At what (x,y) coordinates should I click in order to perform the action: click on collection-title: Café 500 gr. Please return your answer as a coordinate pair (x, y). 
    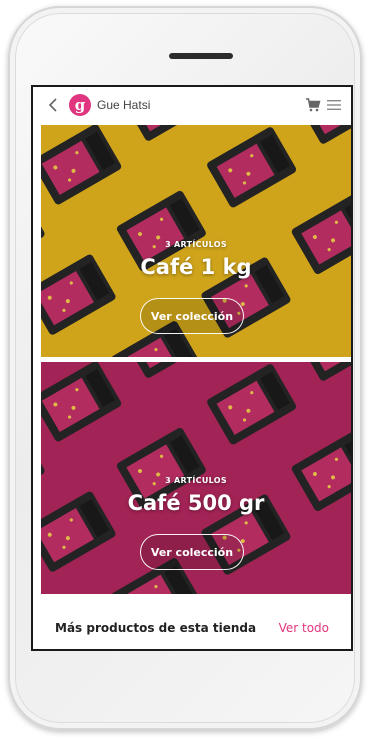
    Looking at the image, I should click on (196, 503).